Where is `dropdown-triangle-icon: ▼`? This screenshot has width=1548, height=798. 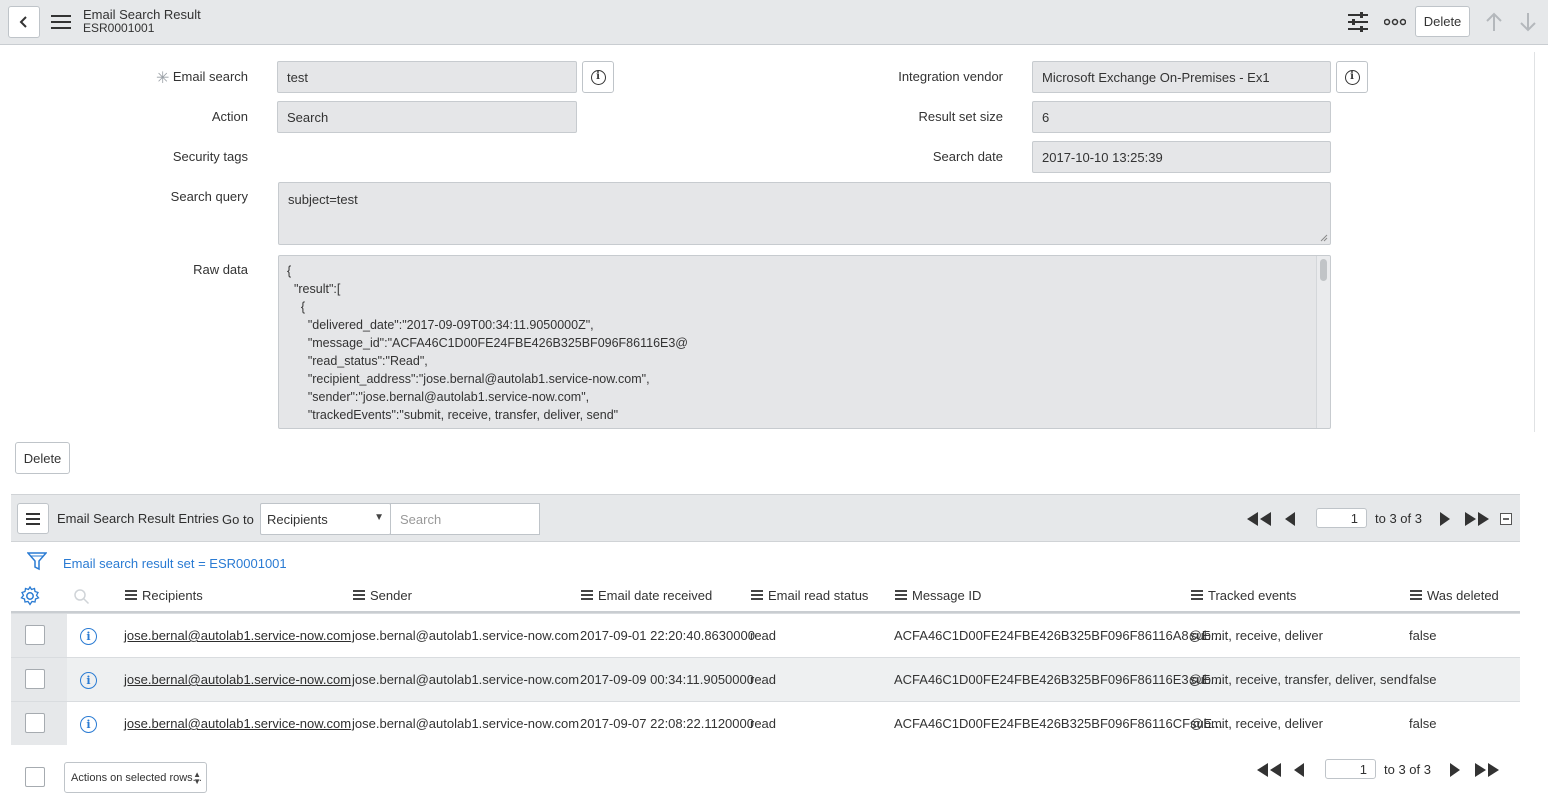
dropdown-triangle-icon: ▼ is located at coordinates (379, 517).